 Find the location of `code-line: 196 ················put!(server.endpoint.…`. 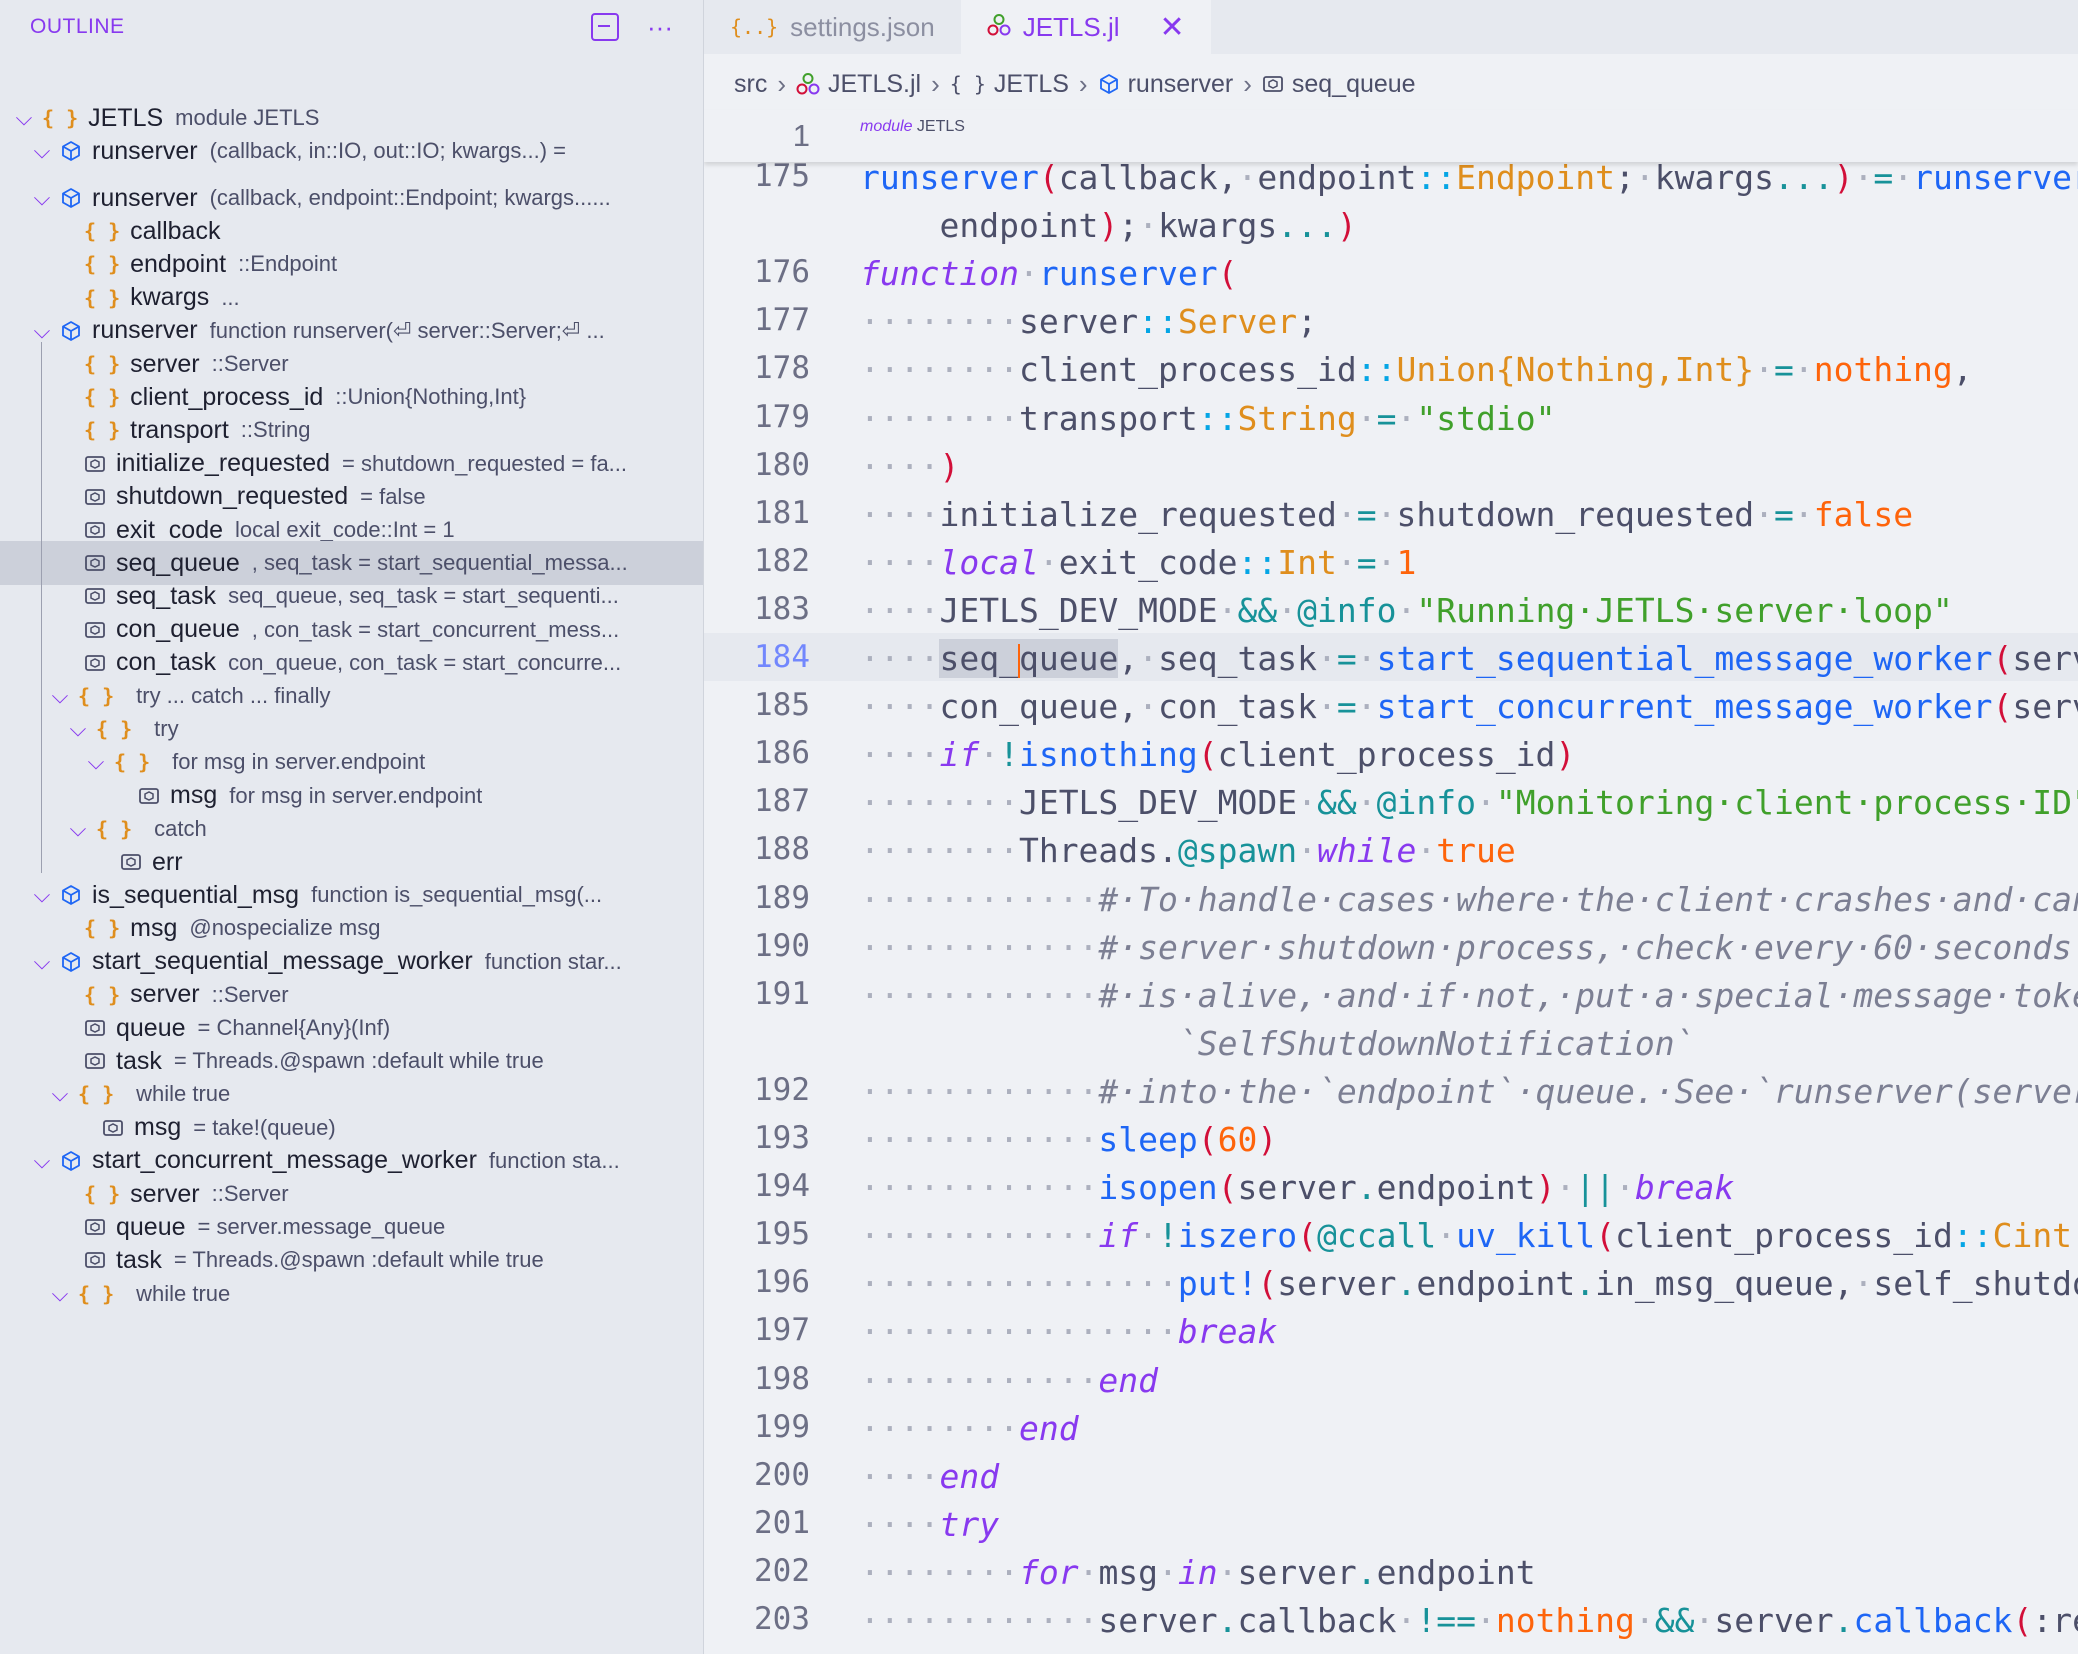

code-line: 196 ················put!(server.endpoint.… is located at coordinates (1391, 1282).